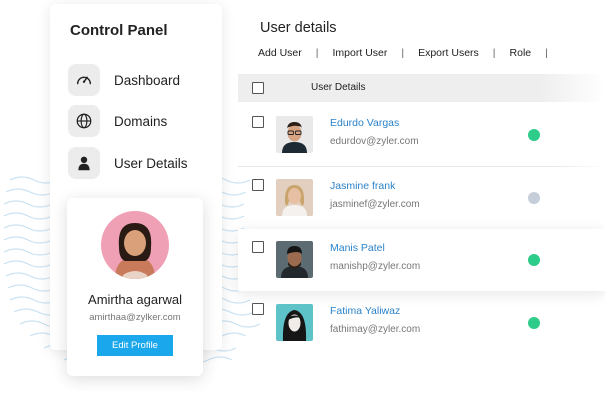  I want to click on sidebar-item-domains: Domains, so click(117, 121).